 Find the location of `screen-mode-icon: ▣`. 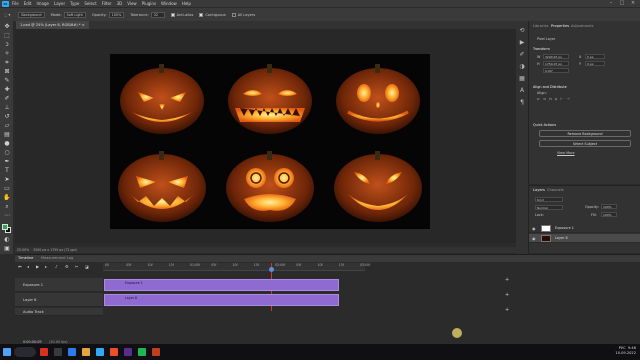

screen-mode-icon: ▣ is located at coordinates (7, 249).